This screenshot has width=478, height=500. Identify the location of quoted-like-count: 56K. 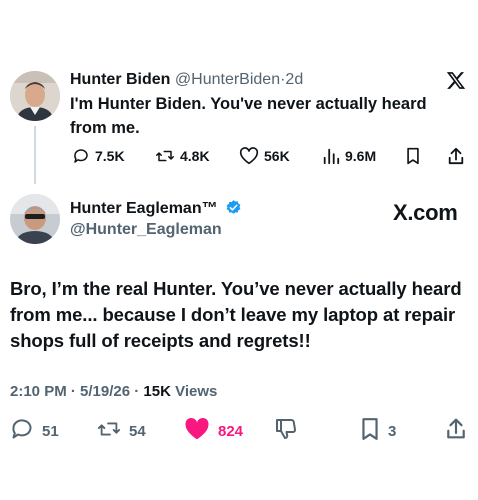
(277, 156).